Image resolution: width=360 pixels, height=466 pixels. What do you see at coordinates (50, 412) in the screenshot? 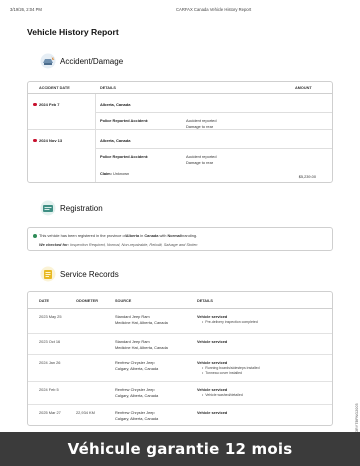
I see `service-date: 2025 Mar 27` at bounding box center [50, 412].